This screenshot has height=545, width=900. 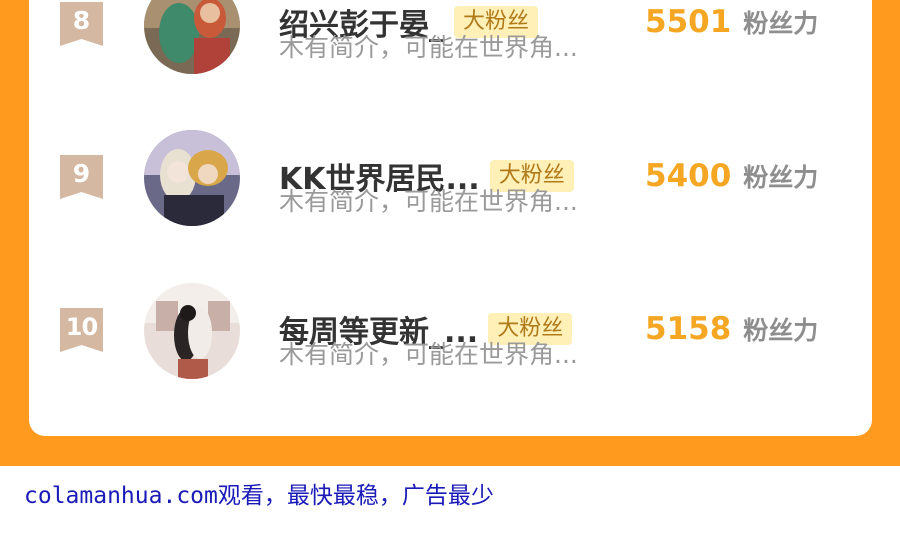 I want to click on rank-badge: 10, so click(x=81, y=330).